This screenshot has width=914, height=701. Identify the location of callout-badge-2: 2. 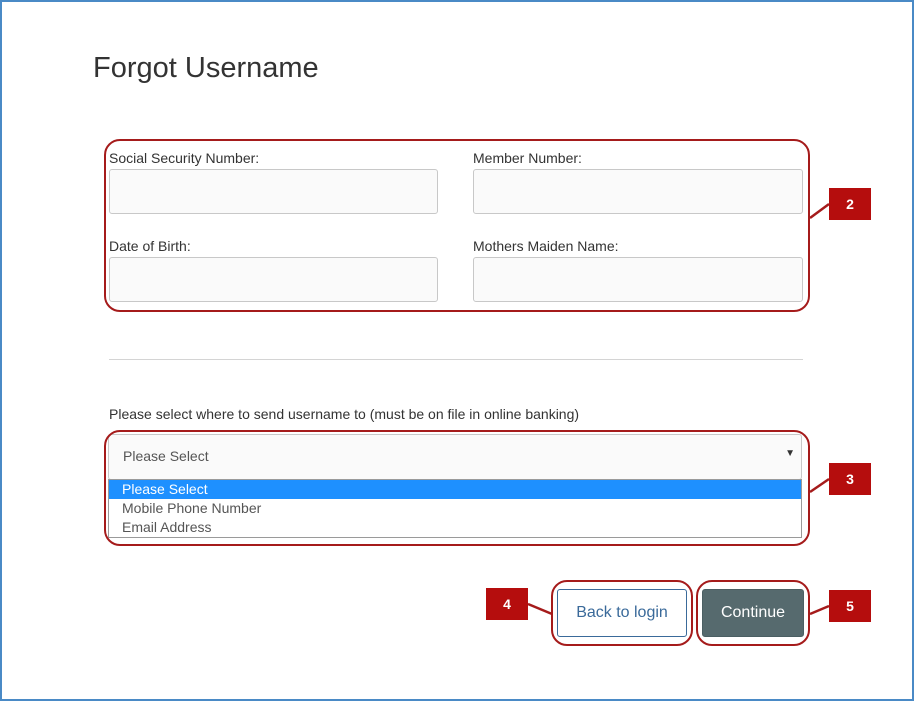
(850, 204).